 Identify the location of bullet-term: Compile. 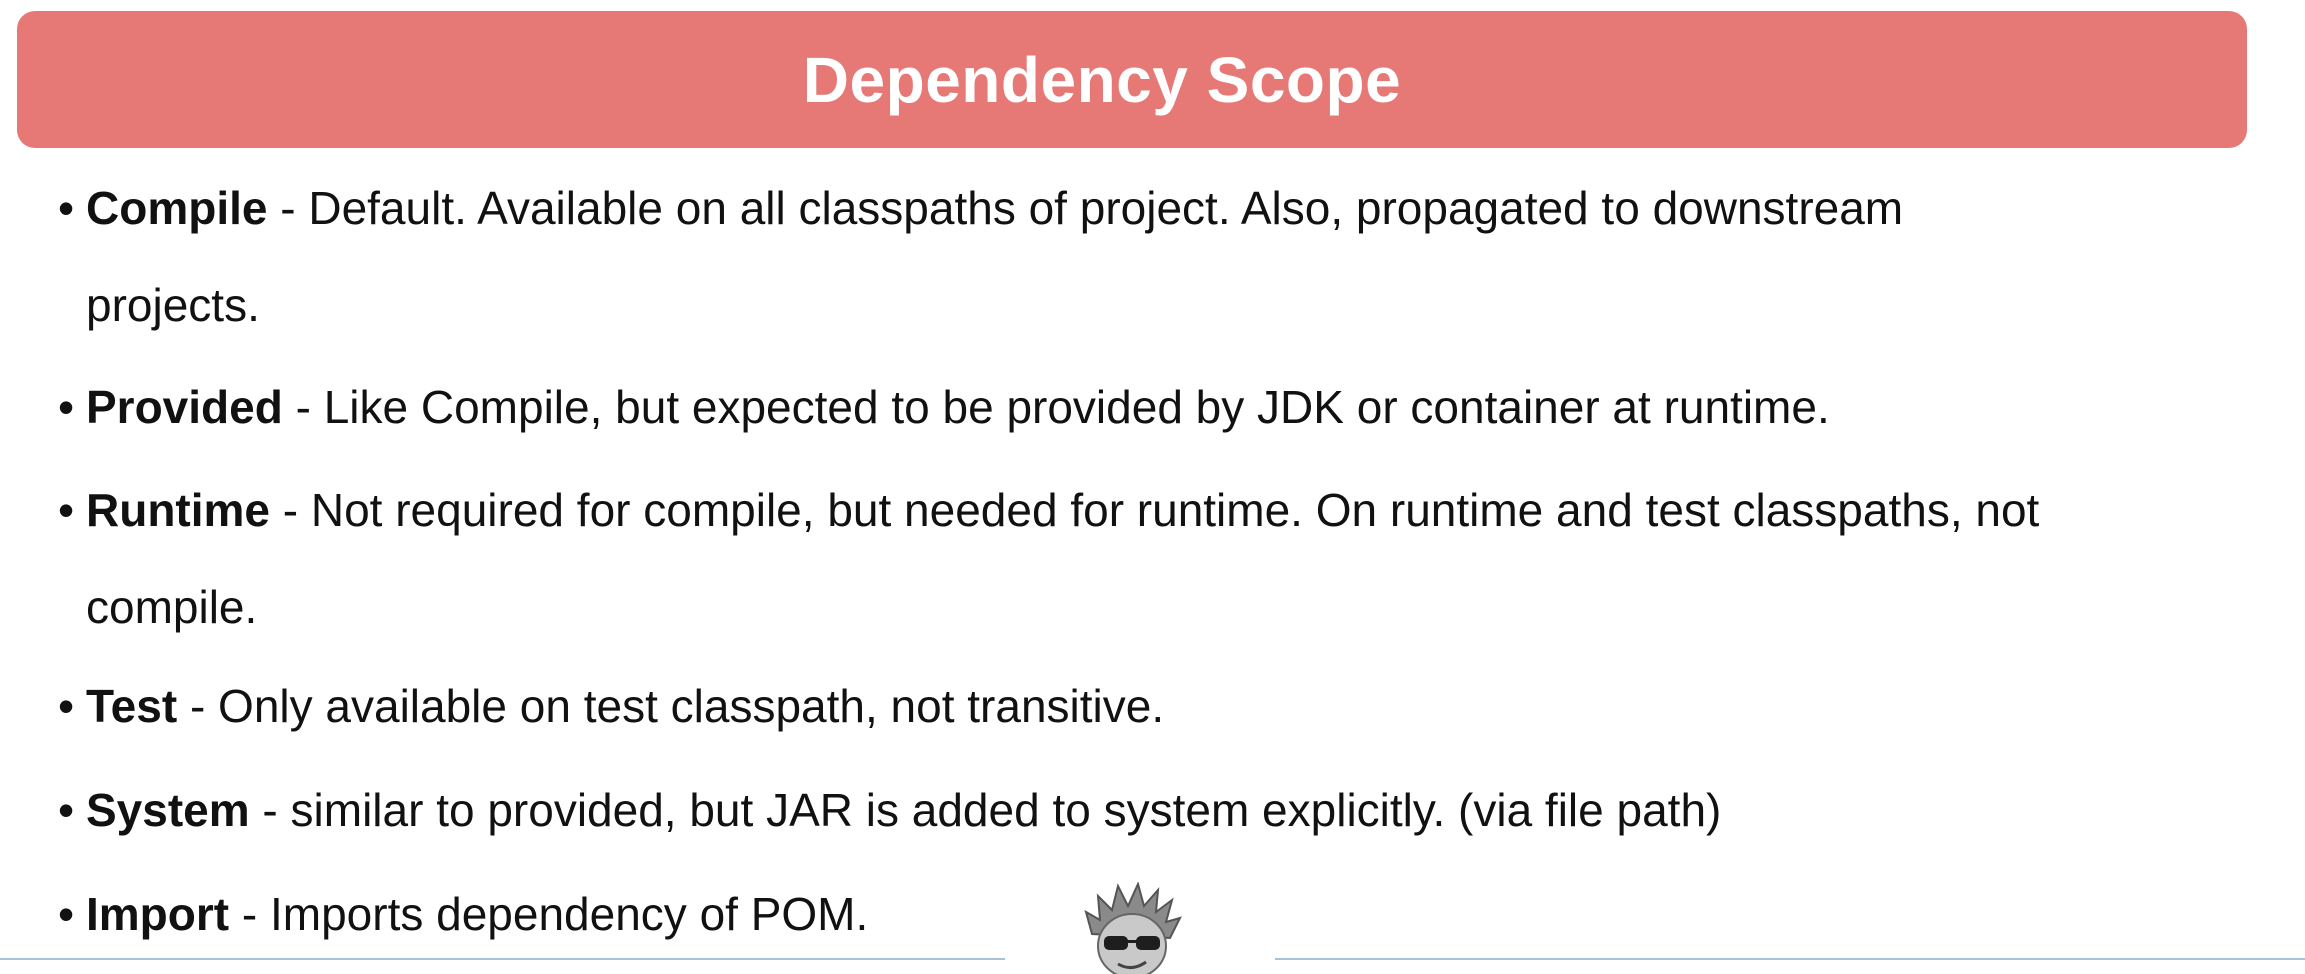
(177, 208).